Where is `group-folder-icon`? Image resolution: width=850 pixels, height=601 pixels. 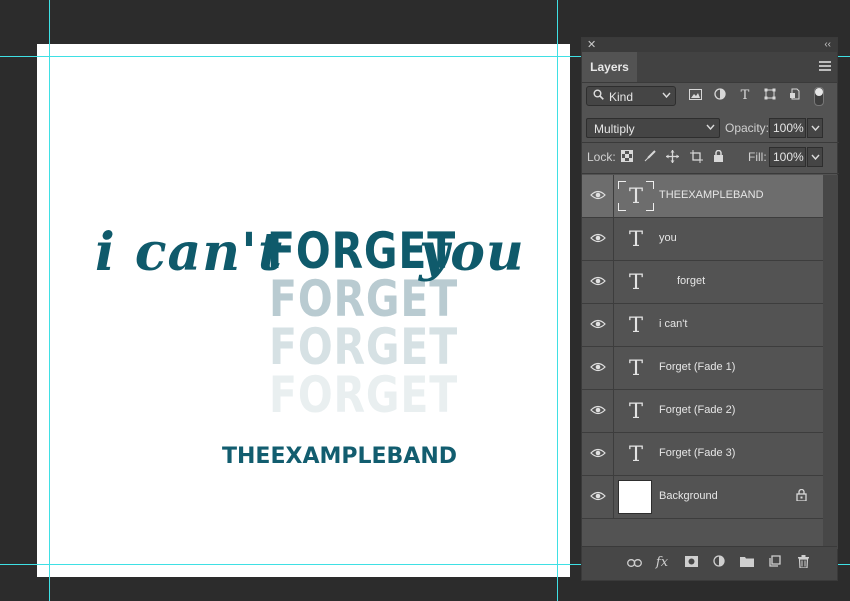 group-folder-icon is located at coordinates (747, 563).